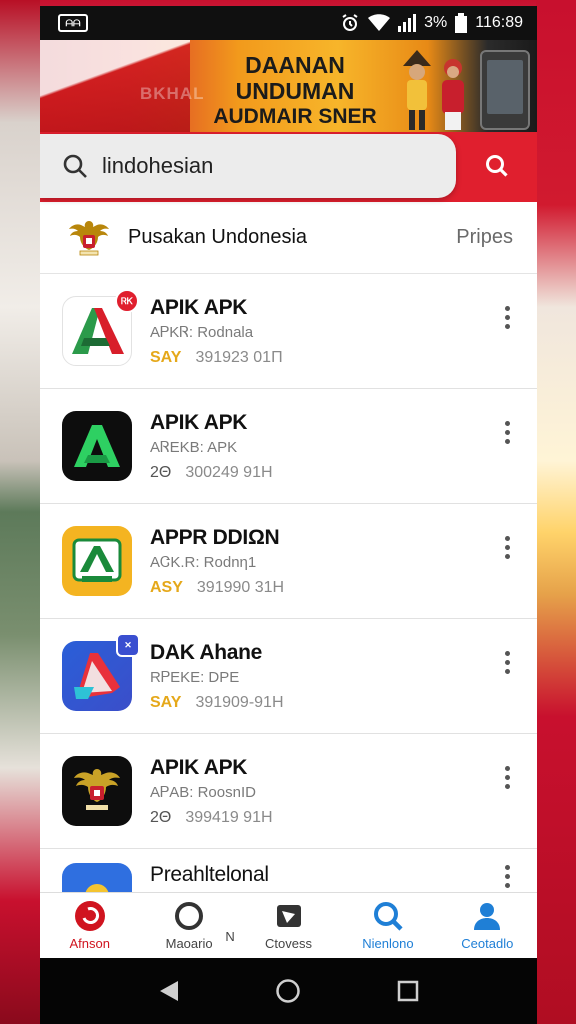  I want to click on system-navigation-bar, so click(288, 991).